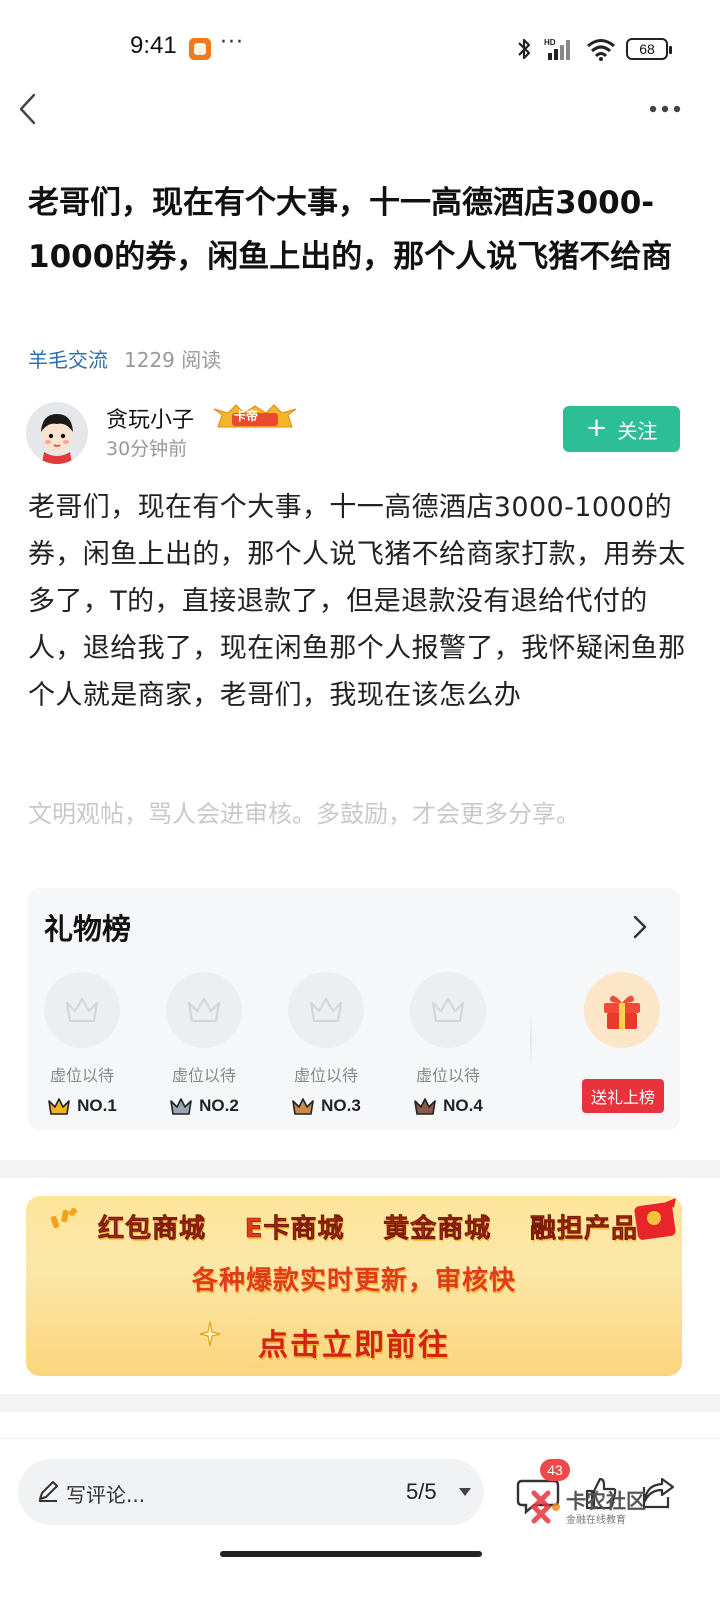 The height and width of the screenshot is (1600, 720). What do you see at coordinates (596, 427) in the screenshot?
I see `plus-icon: +` at bounding box center [596, 427].